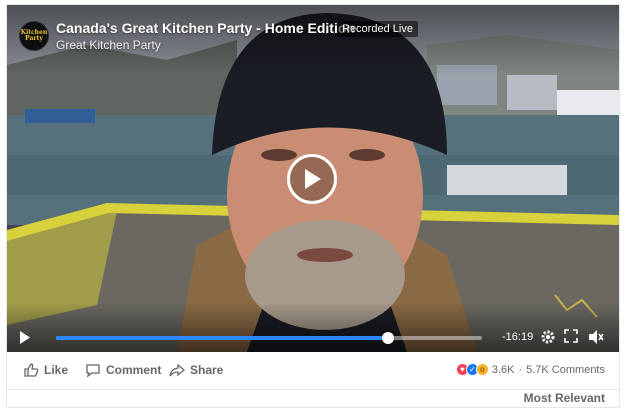 This screenshot has height=412, width=627. Describe the element at coordinates (564, 398) in the screenshot. I see `comments-sort-dropdown: Most Relevant` at that location.